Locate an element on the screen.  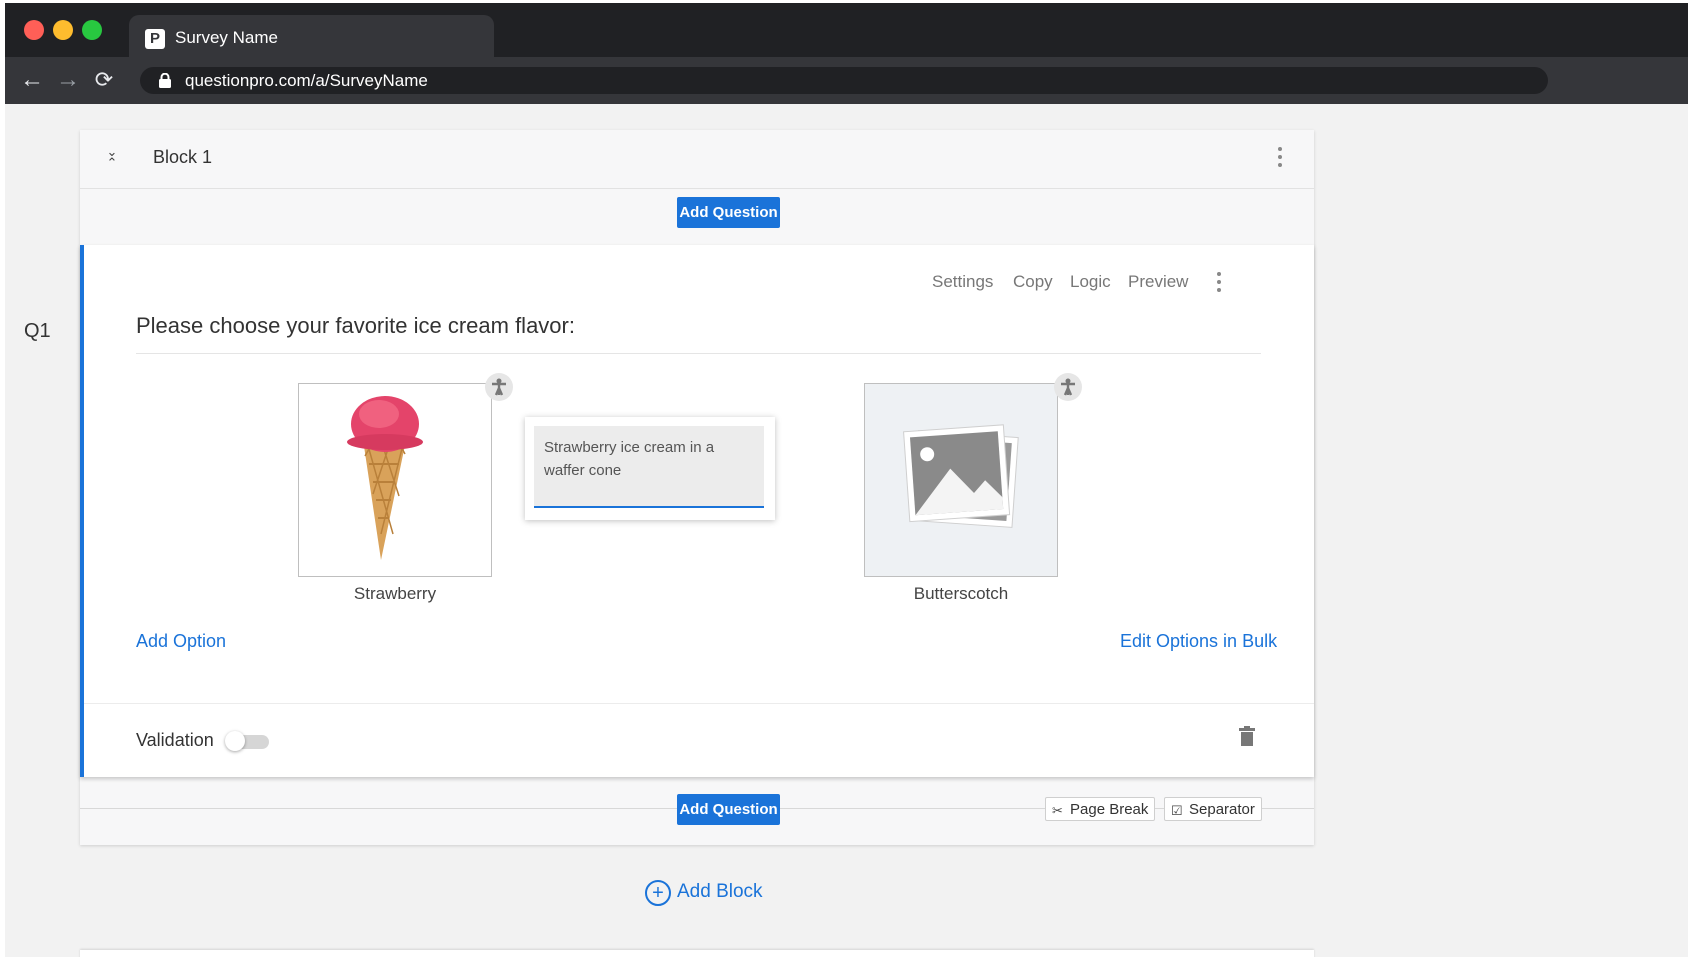
scissors-icon: ✂ is located at coordinates (1057, 810).